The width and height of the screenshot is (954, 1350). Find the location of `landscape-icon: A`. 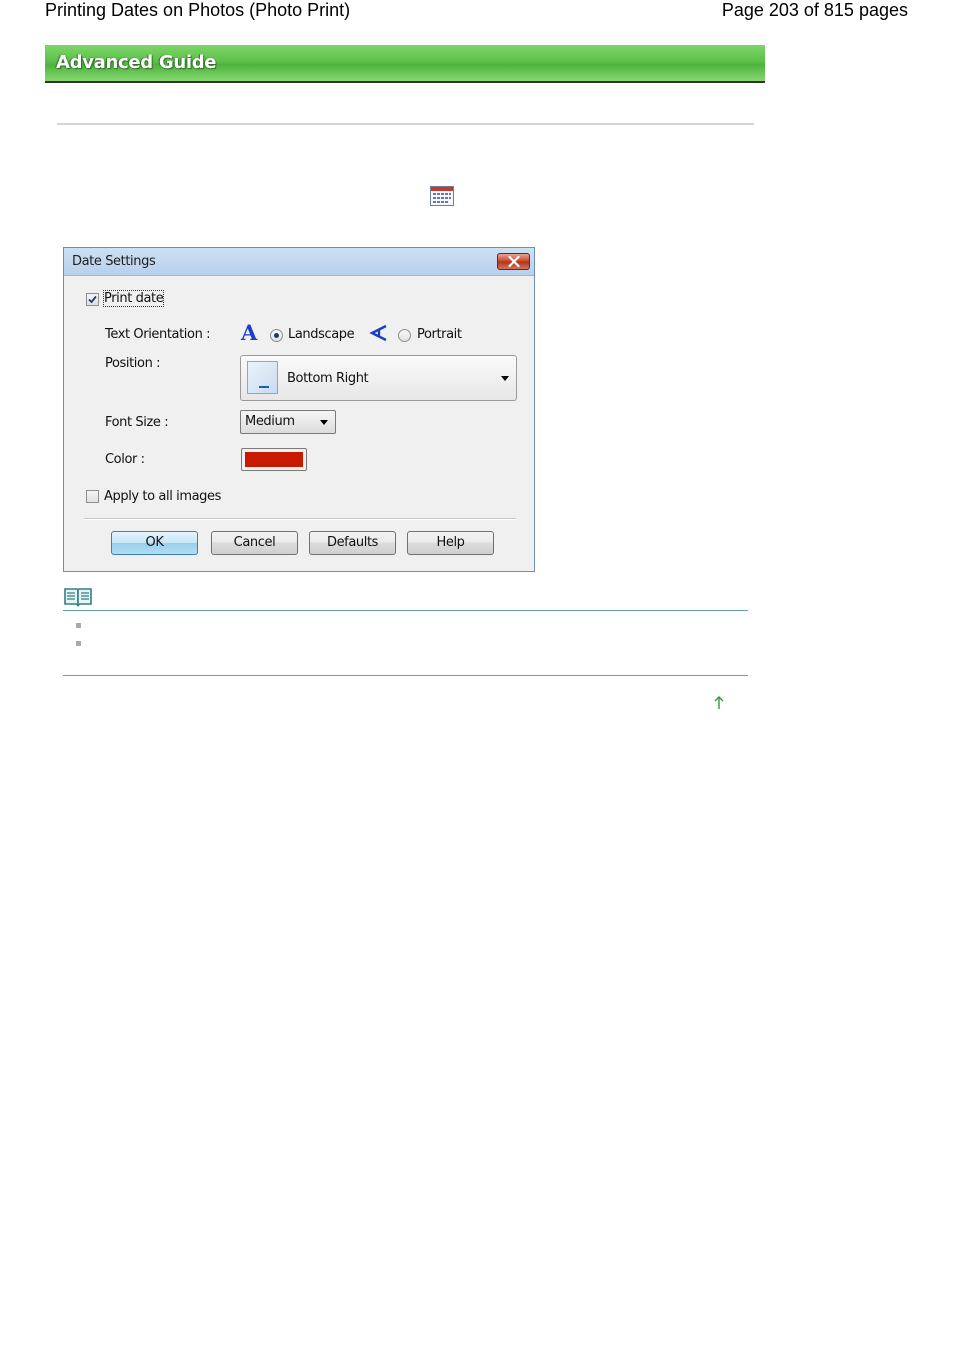

landscape-icon: A is located at coordinates (249, 332).